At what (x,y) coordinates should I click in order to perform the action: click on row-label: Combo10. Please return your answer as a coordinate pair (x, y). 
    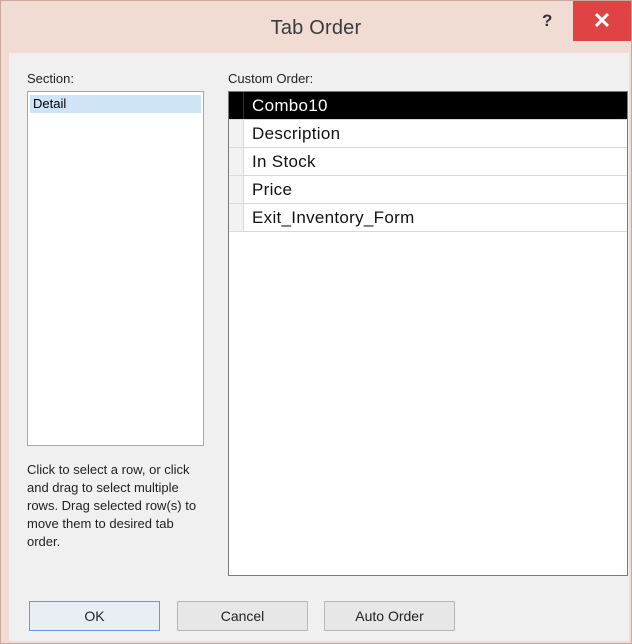
    Looking at the image, I should click on (290, 105).